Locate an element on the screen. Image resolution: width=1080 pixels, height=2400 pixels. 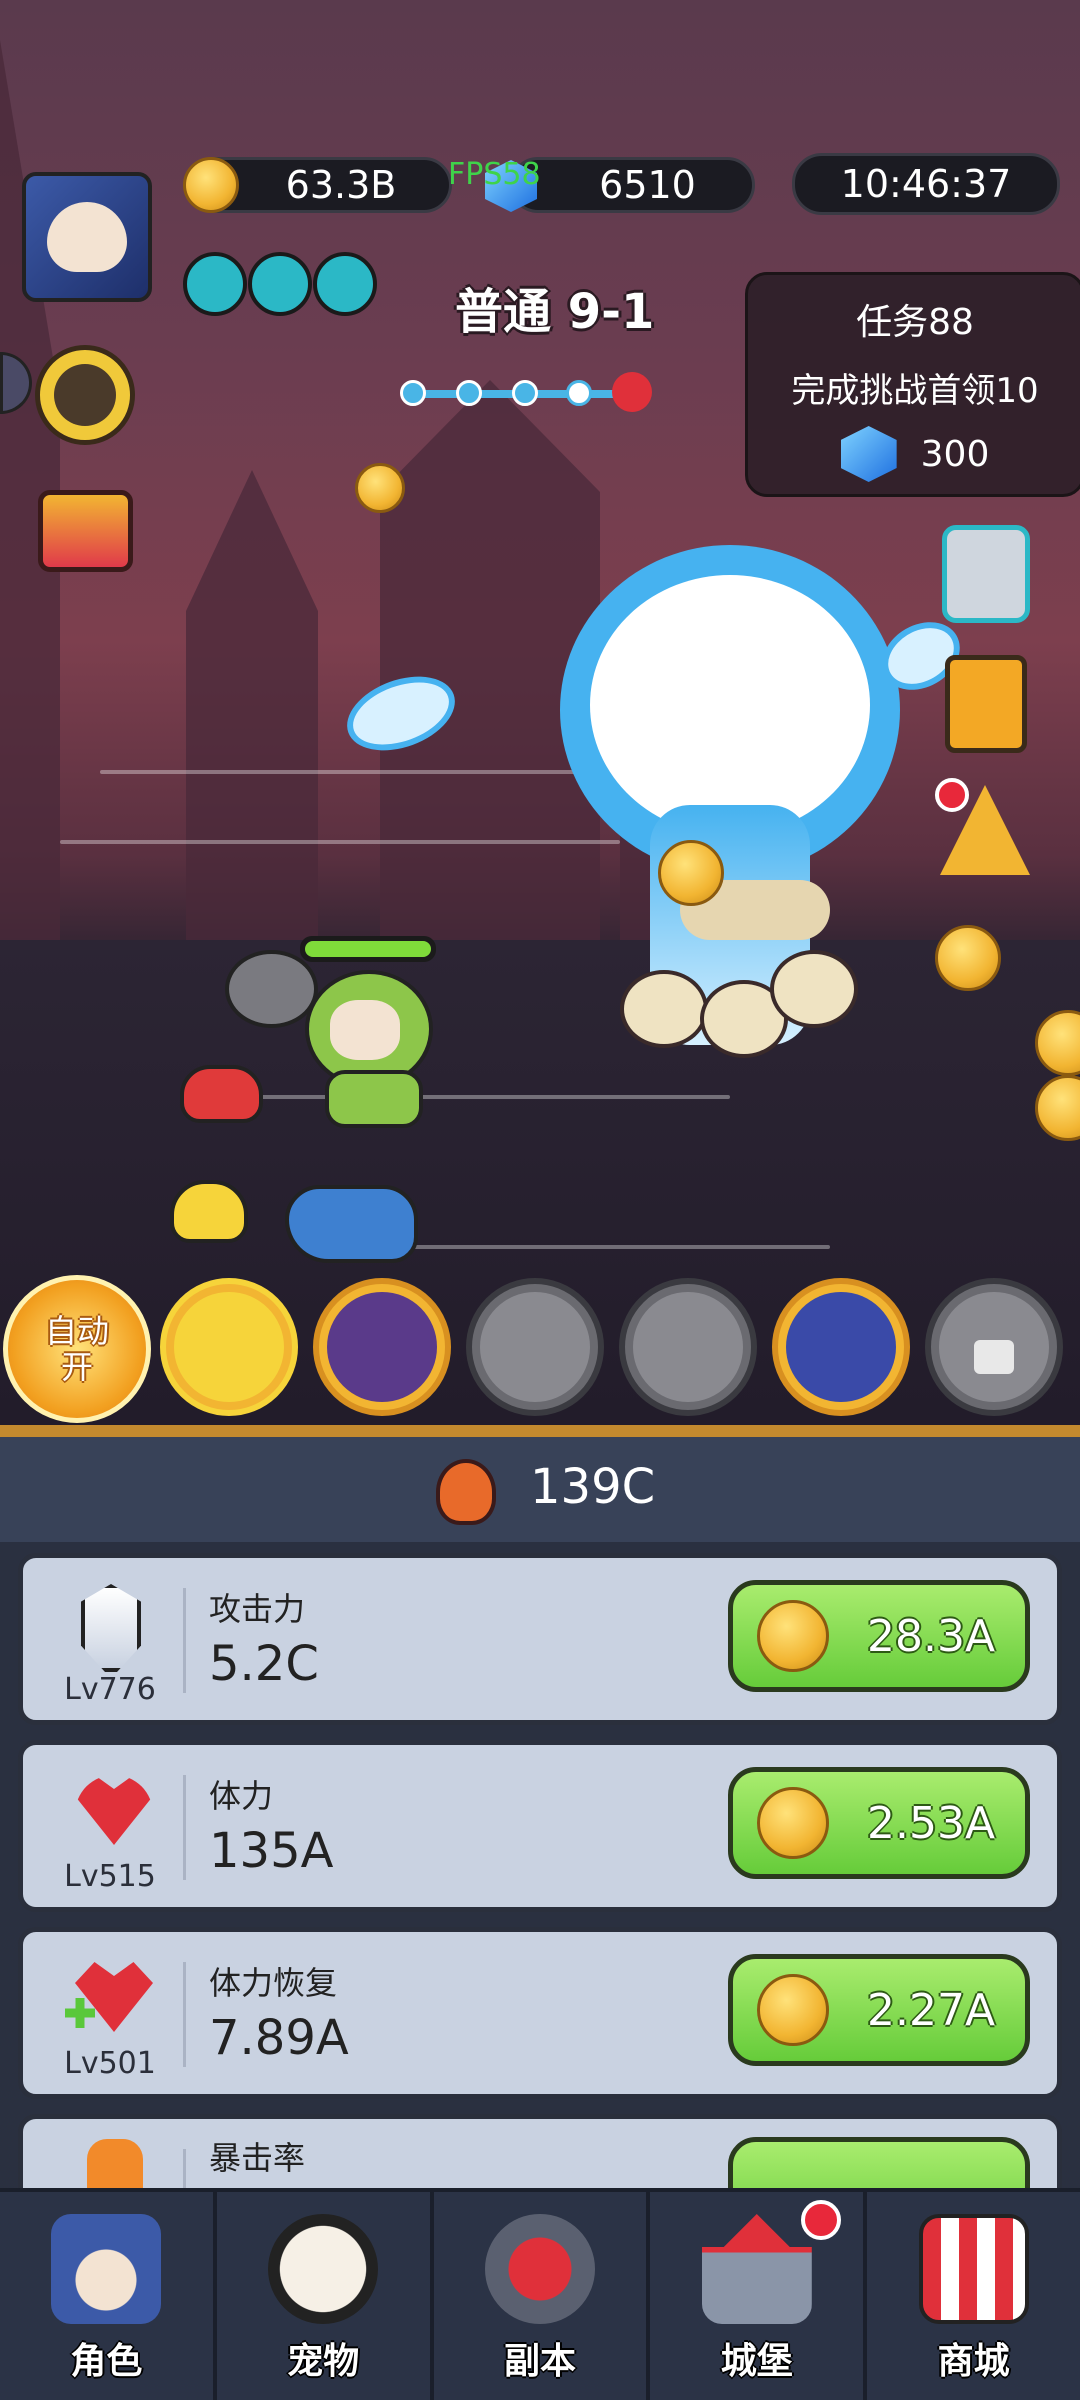
attack-upgrade-button: 28.3A is located at coordinates (879, 1636).